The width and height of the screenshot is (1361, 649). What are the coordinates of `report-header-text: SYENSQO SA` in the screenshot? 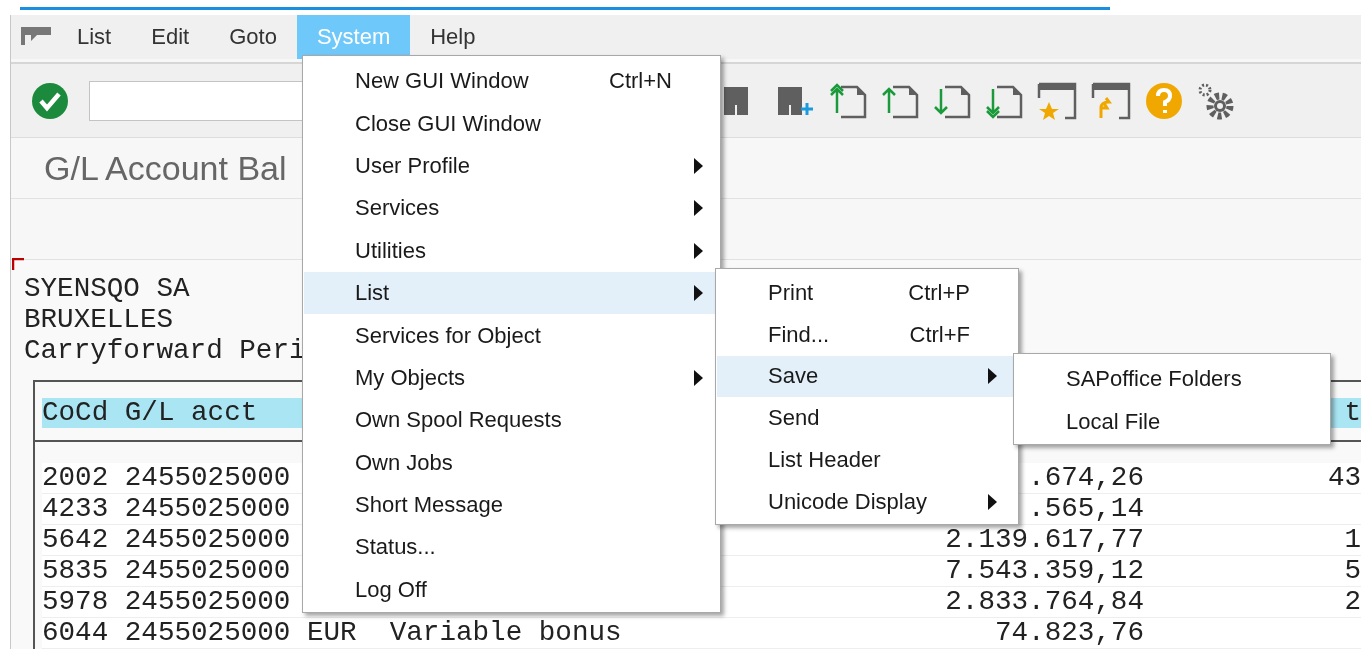 It's located at (107, 288).